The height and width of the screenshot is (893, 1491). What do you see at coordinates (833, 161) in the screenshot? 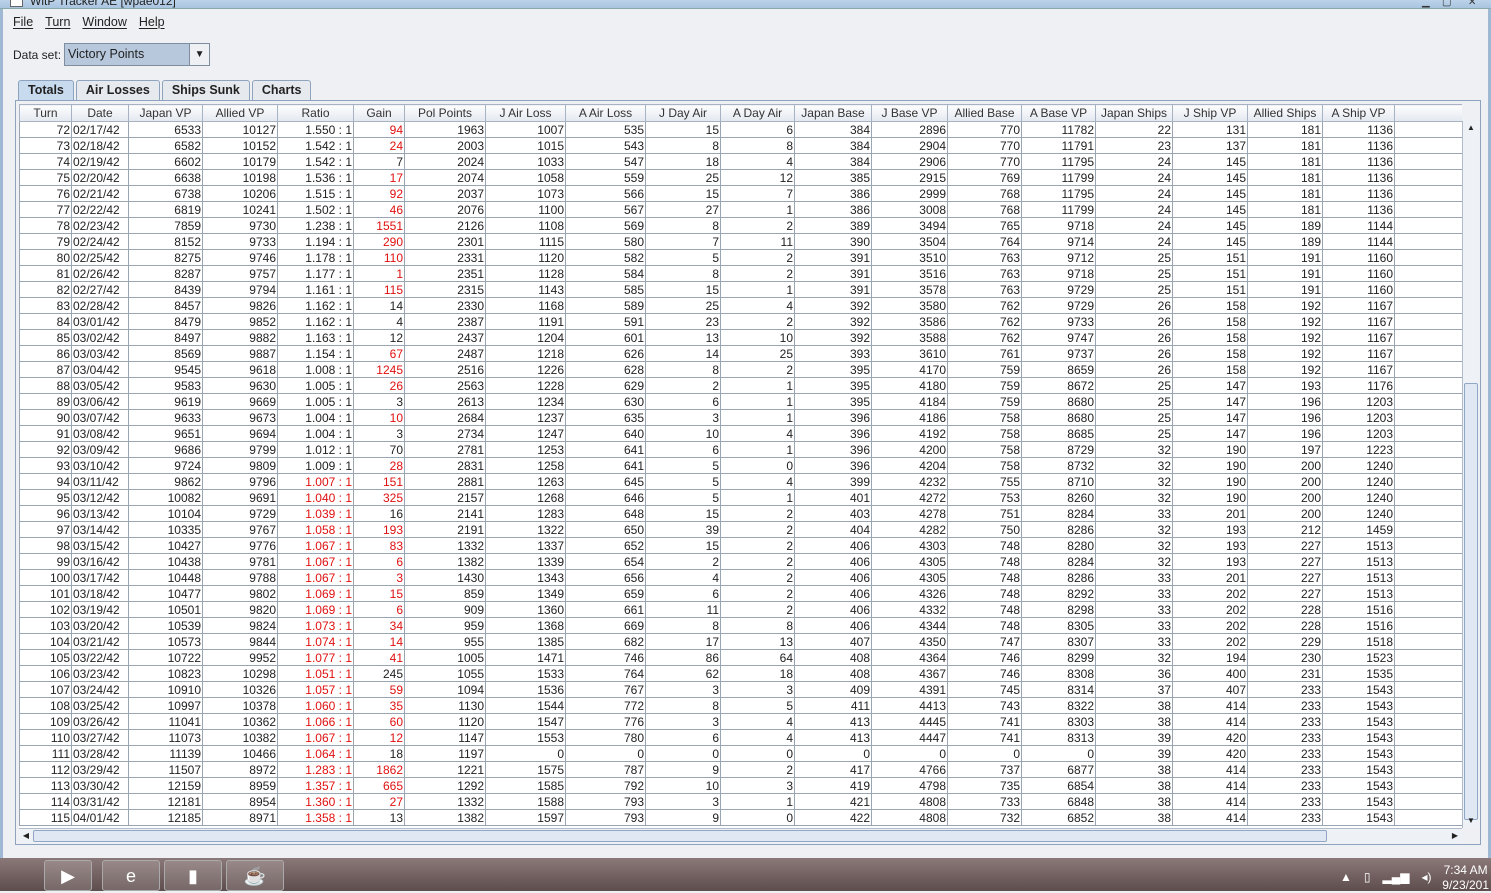
I see `cell-japan-base: 384` at bounding box center [833, 161].